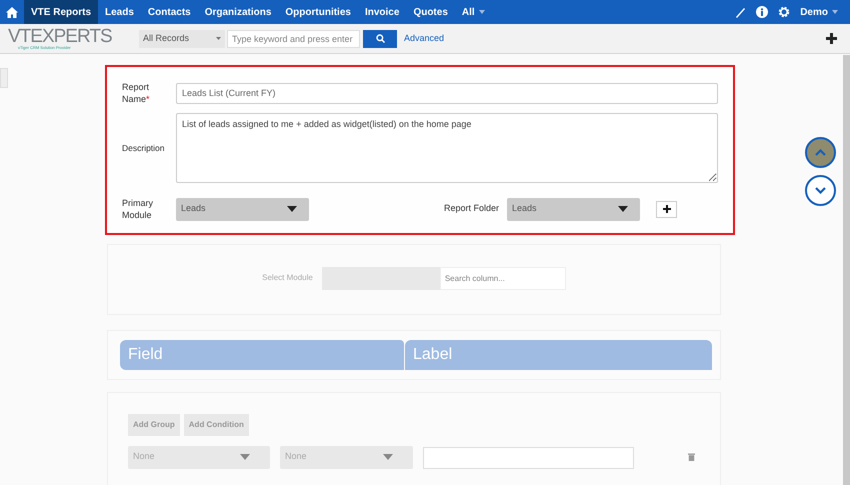 The image size is (850, 485). I want to click on chevron-down-icon, so click(820, 190).